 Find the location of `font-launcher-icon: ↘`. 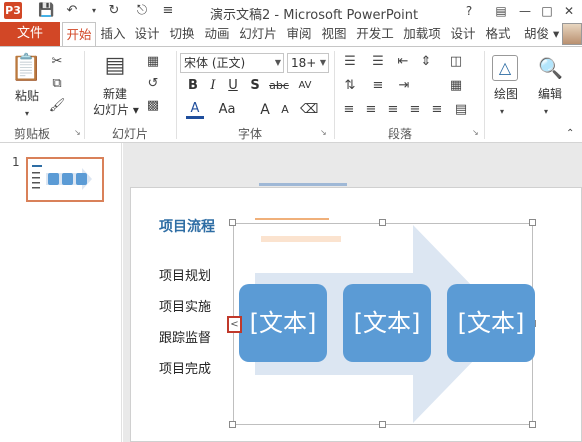

font-launcher-icon: ↘ is located at coordinates (323, 132).